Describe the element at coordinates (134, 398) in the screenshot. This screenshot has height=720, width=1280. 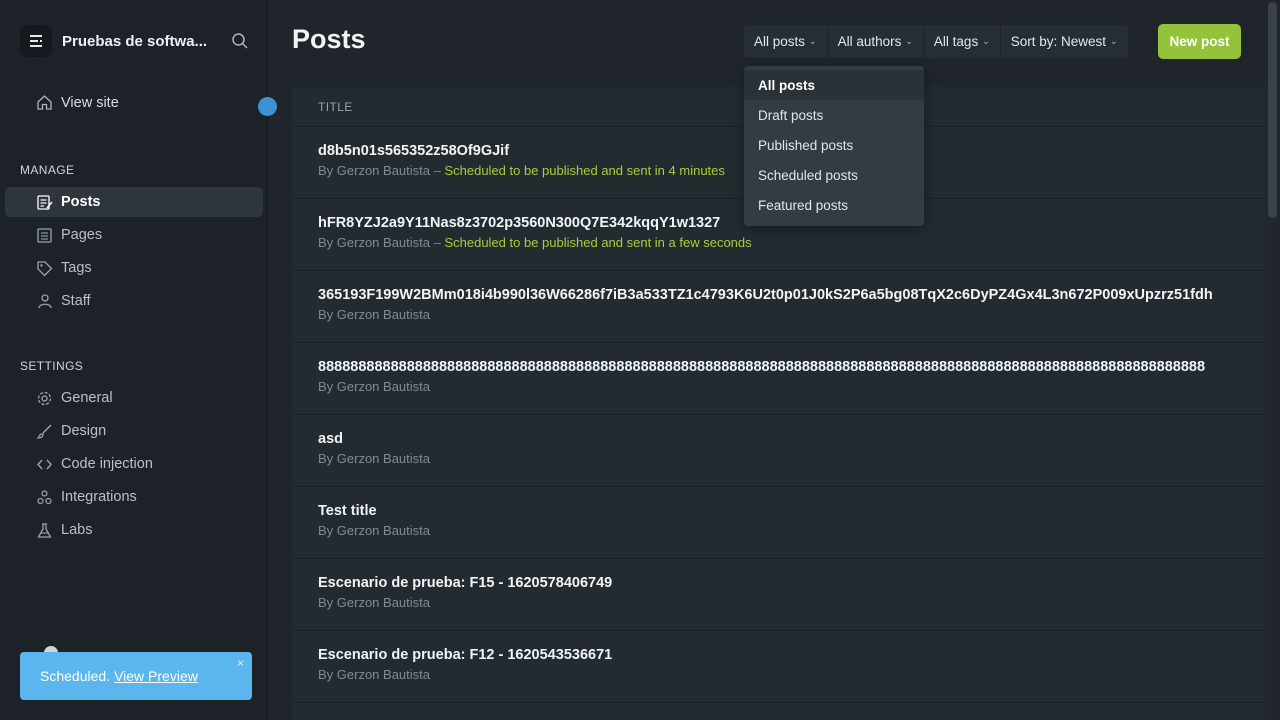
I see `sidebar-item-general: General` at that location.